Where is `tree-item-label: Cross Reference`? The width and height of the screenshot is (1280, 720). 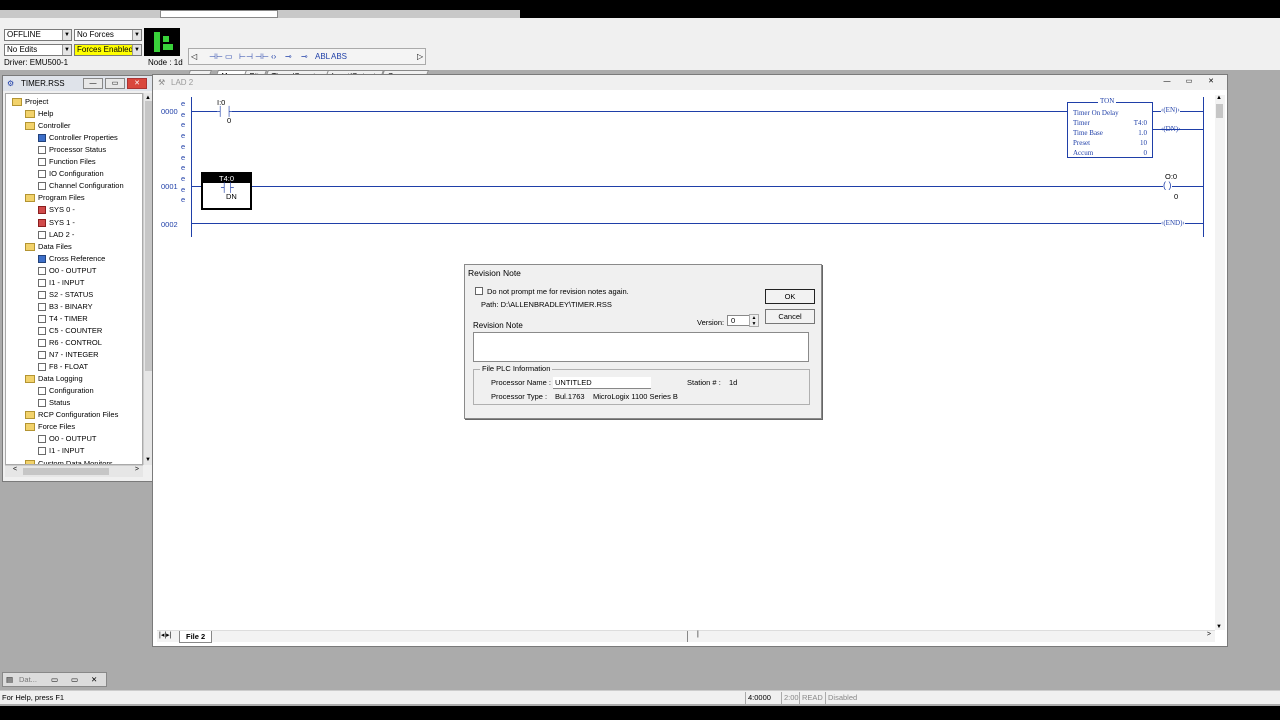 tree-item-label: Cross Reference is located at coordinates (77, 258).